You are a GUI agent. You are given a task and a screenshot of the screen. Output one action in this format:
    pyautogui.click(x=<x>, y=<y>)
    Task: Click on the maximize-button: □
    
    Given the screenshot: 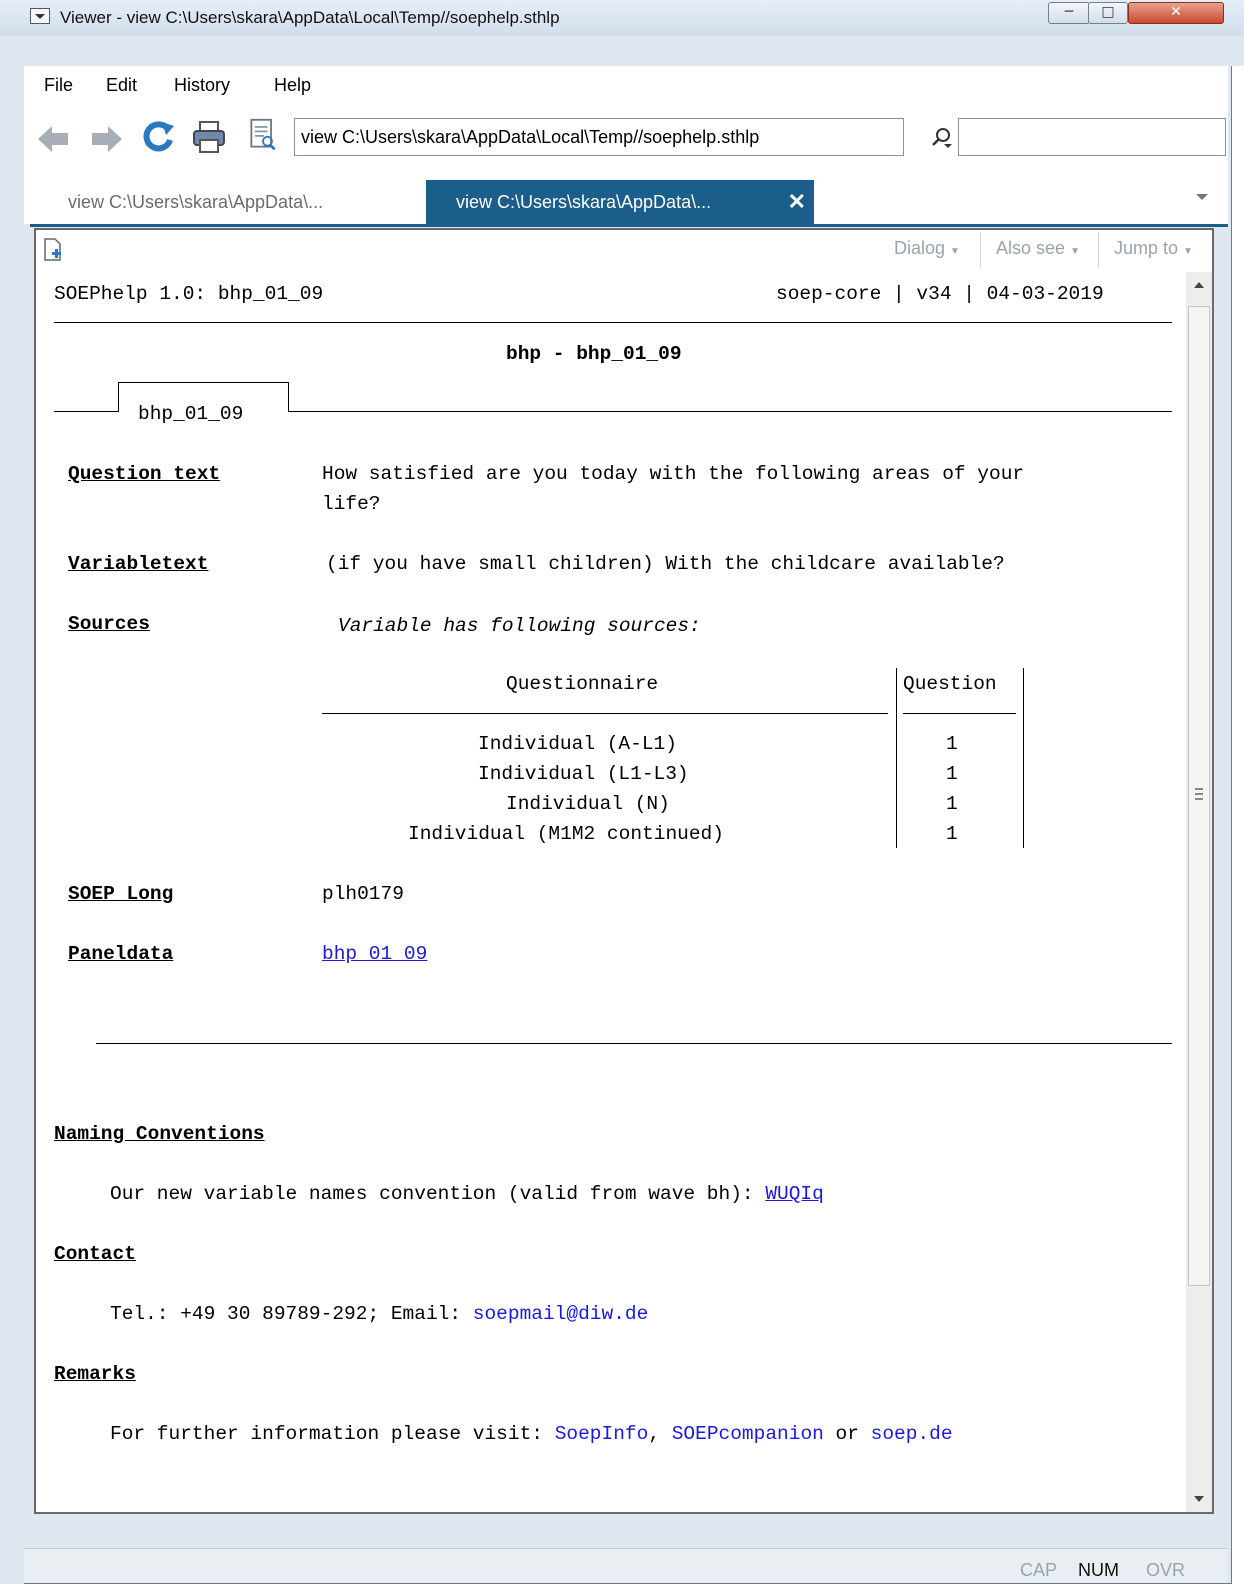 What is the action you would take?
    pyautogui.click(x=1108, y=13)
    